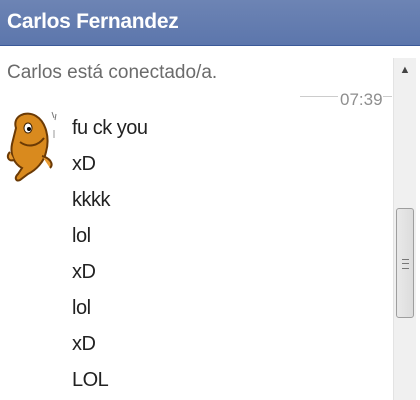 The width and height of the screenshot is (420, 400). What do you see at coordinates (110, 128) in the screenshot?
I see `chat-message: fu ck you` at bounding box center [110, 128].